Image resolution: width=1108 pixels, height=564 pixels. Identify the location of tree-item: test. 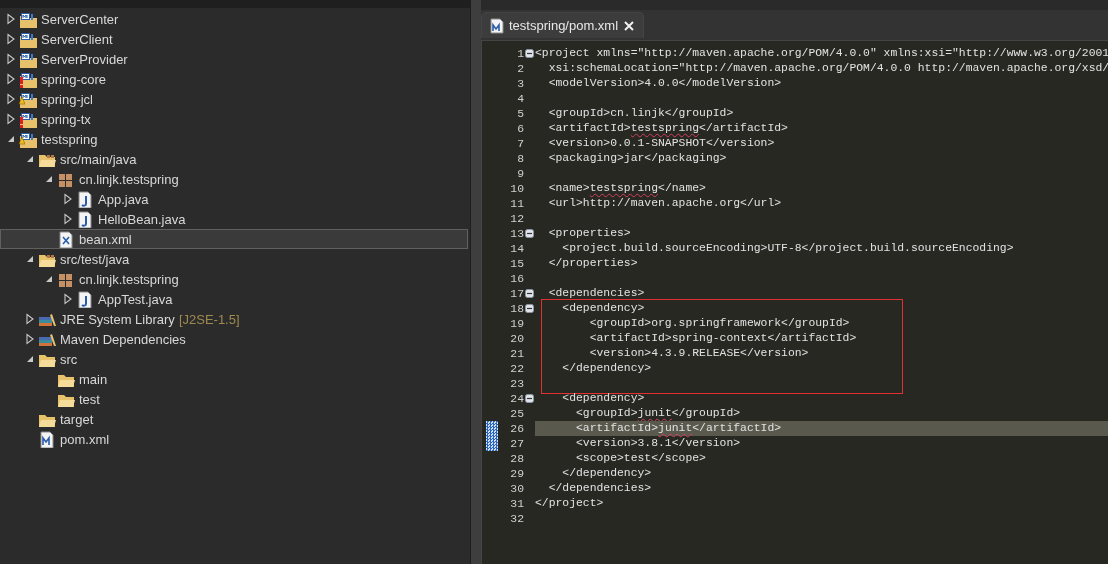
(235, 399).